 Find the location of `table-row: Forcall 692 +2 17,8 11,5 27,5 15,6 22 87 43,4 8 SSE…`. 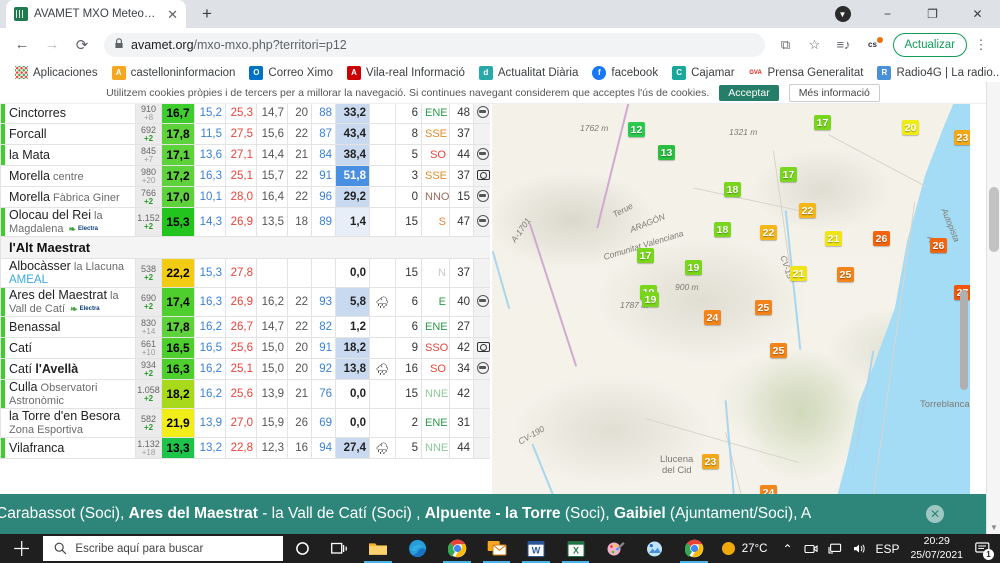

table-row: Forcall 692 +2 17,8 11,5 27,5 15,6 22 87 43,4 8 SSE… is located at coordinates (245, 134).